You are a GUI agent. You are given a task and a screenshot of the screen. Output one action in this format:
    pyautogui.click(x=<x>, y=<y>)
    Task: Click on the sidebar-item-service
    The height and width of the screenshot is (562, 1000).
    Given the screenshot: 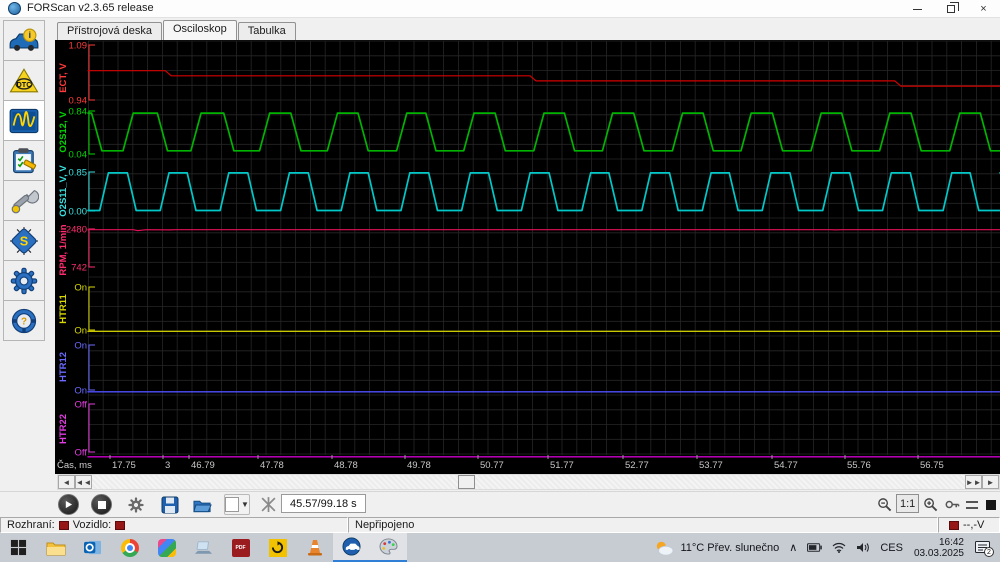 What is the action you would take?
    pyautogui.click(x=24, y=200)
    